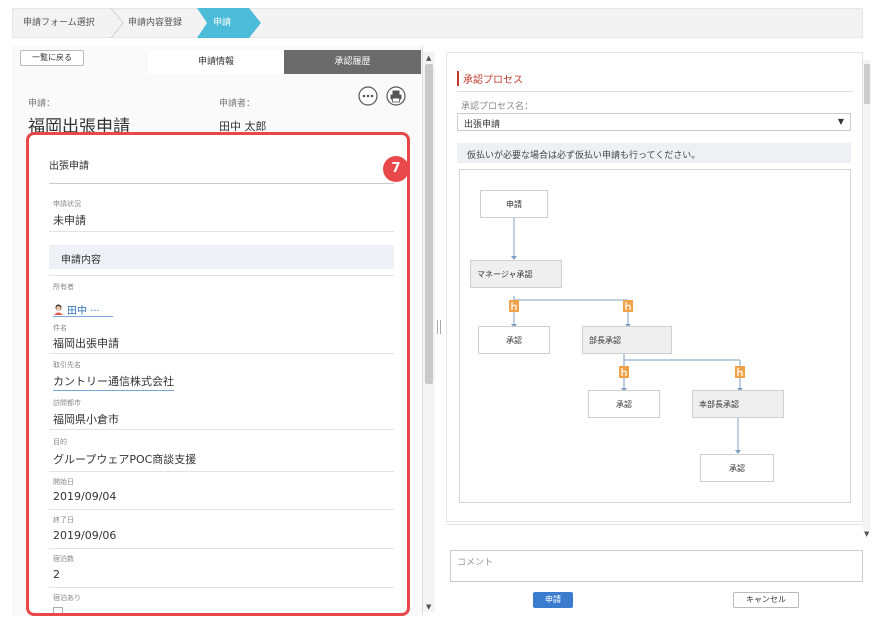  I want to click on step-badge: 7, so click(396, 169).